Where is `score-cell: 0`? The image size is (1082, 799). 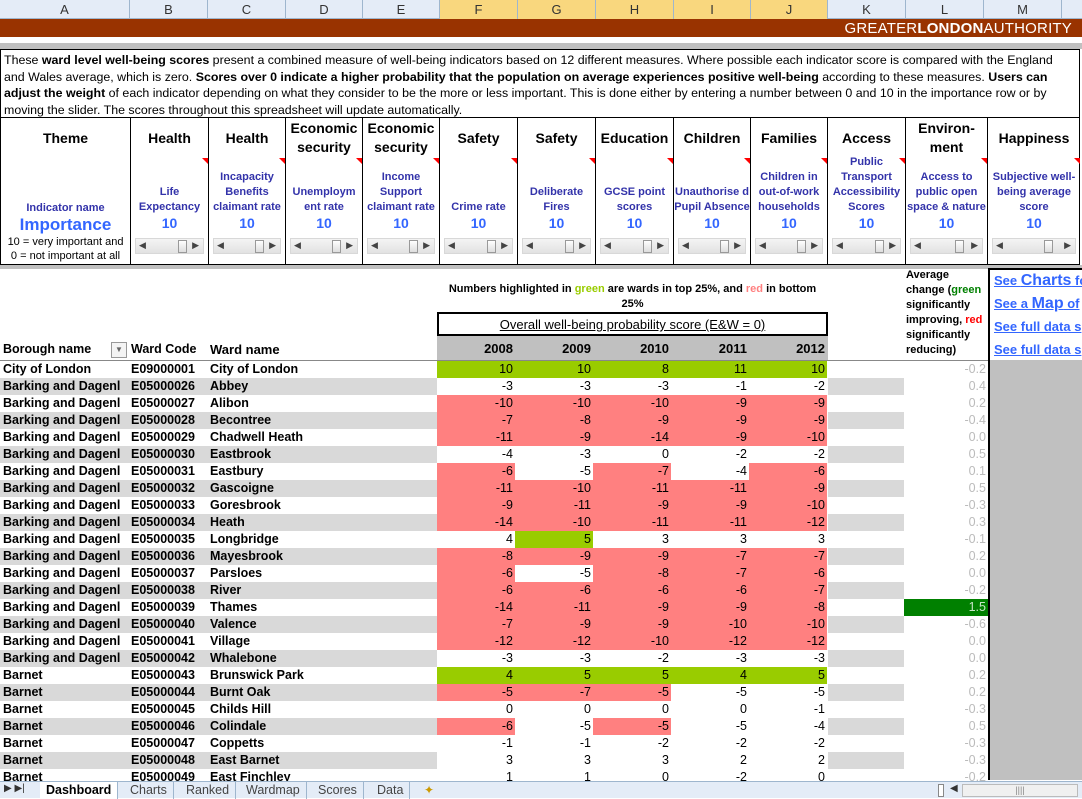
score-cell: 0 is located at coordinates (710, 709).